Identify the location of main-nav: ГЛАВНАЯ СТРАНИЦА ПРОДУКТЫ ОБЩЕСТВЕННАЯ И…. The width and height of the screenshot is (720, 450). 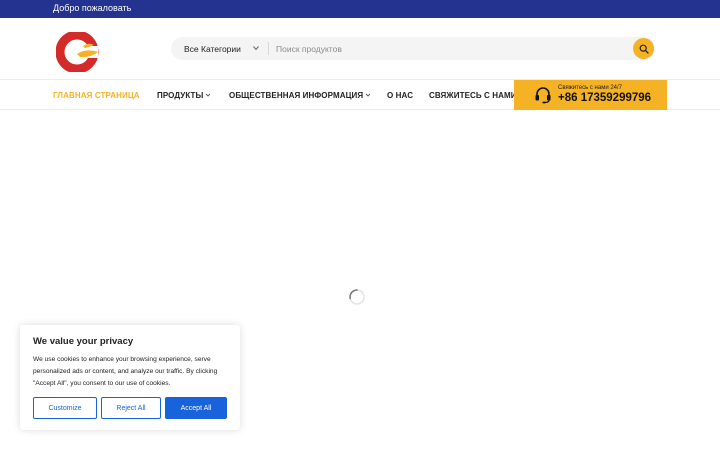
(360, 95).